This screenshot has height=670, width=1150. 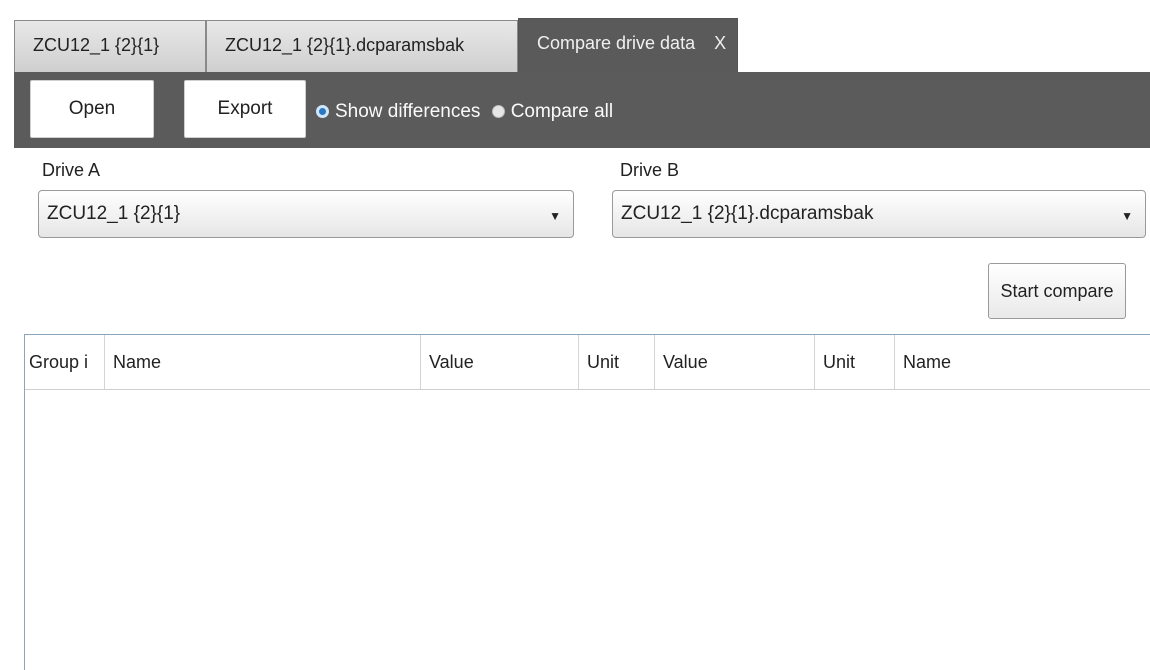 I want to click on column-header-name-b: Name, so click(x=1022, y=362).